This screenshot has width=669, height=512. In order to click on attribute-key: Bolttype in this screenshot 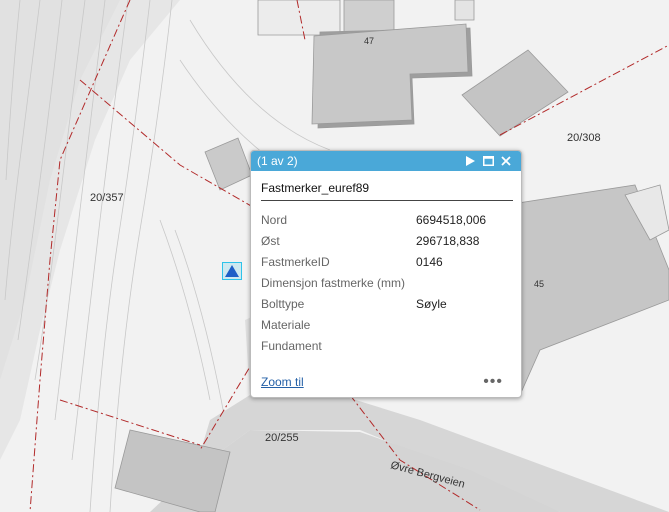, I will do `click(283, 303)`.